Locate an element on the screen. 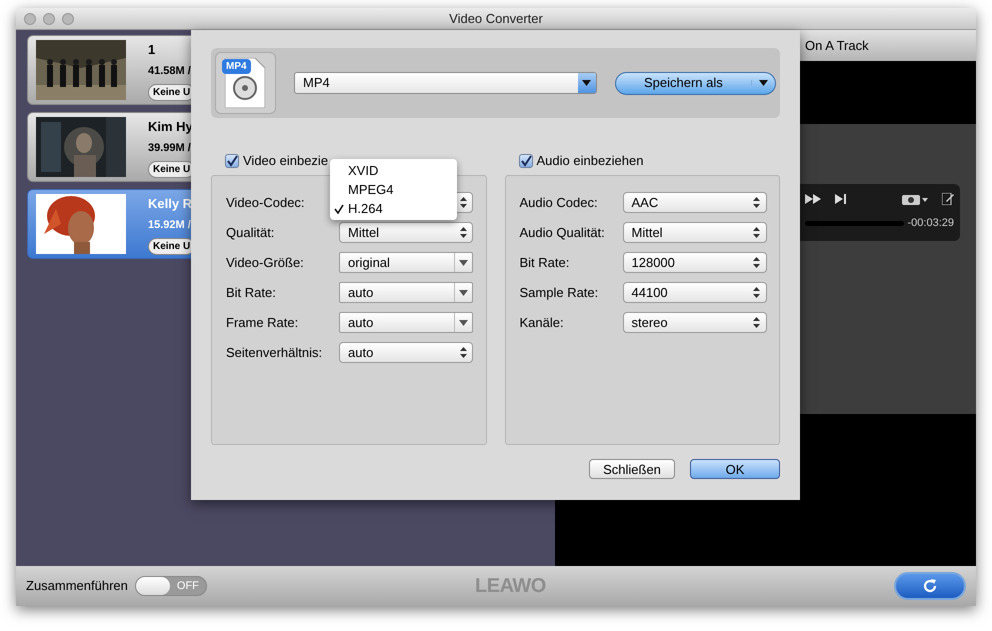 This screenshot has width=992, height=631. field-label: Audio Codec: is located at coordinates (559, 203).